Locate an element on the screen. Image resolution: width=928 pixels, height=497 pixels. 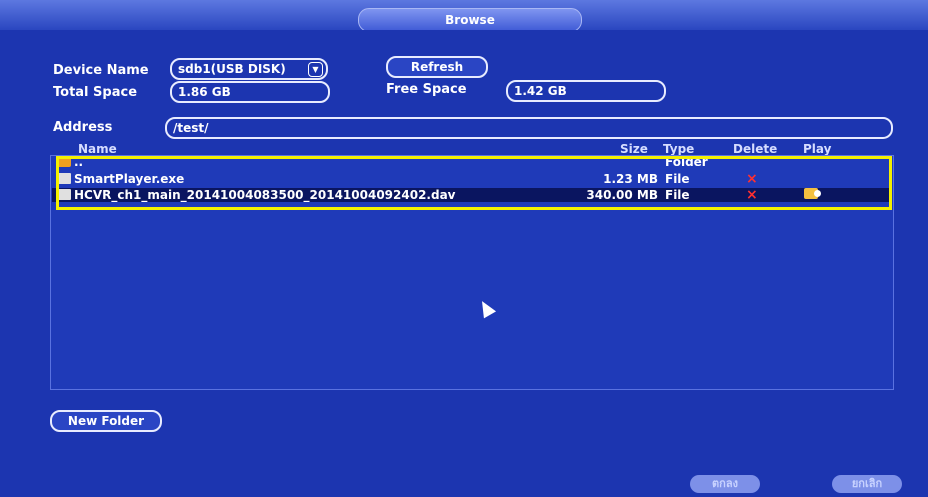
device-name-value: sdb1(USB DISK) is located at coordinates (232, 69).